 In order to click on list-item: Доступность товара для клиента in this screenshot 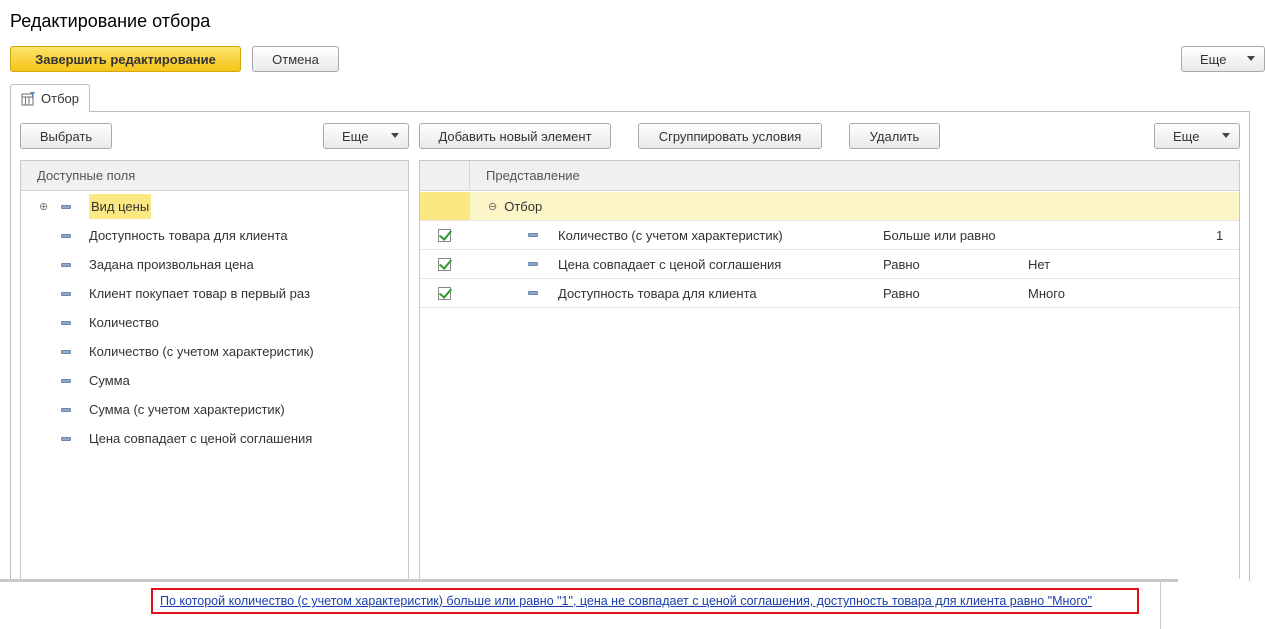, I will do `click(174, 235)`.